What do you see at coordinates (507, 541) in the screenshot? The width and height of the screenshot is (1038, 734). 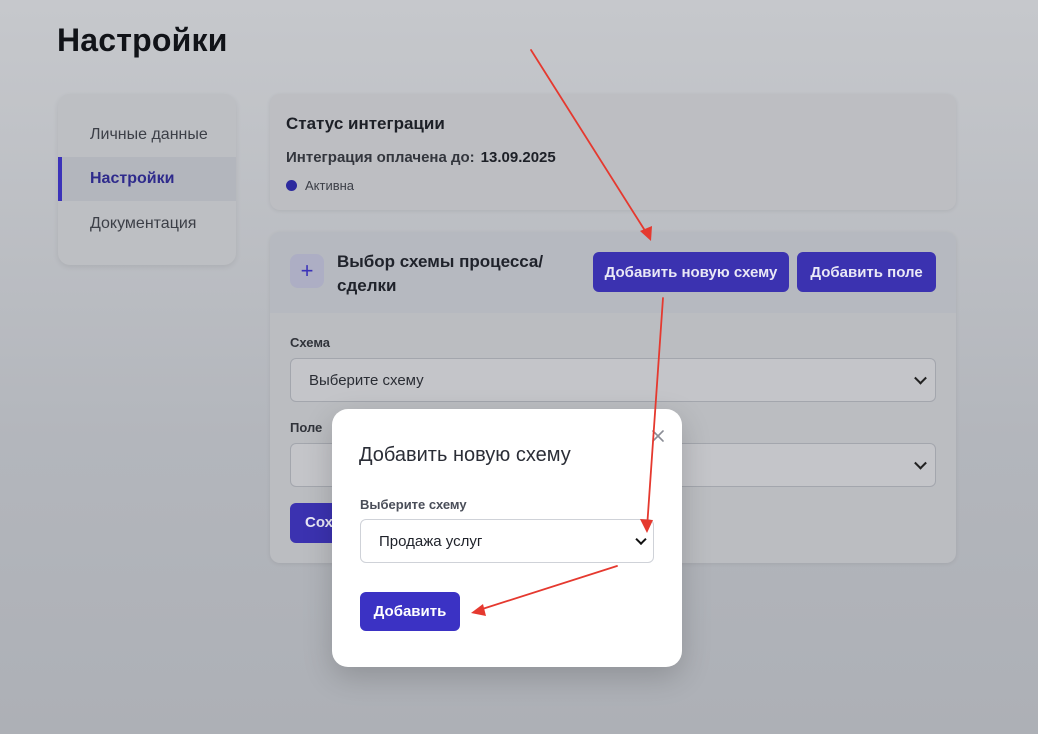 I see `modal-scheme-select: Продажа услуг` at bounding box center [507, 541].